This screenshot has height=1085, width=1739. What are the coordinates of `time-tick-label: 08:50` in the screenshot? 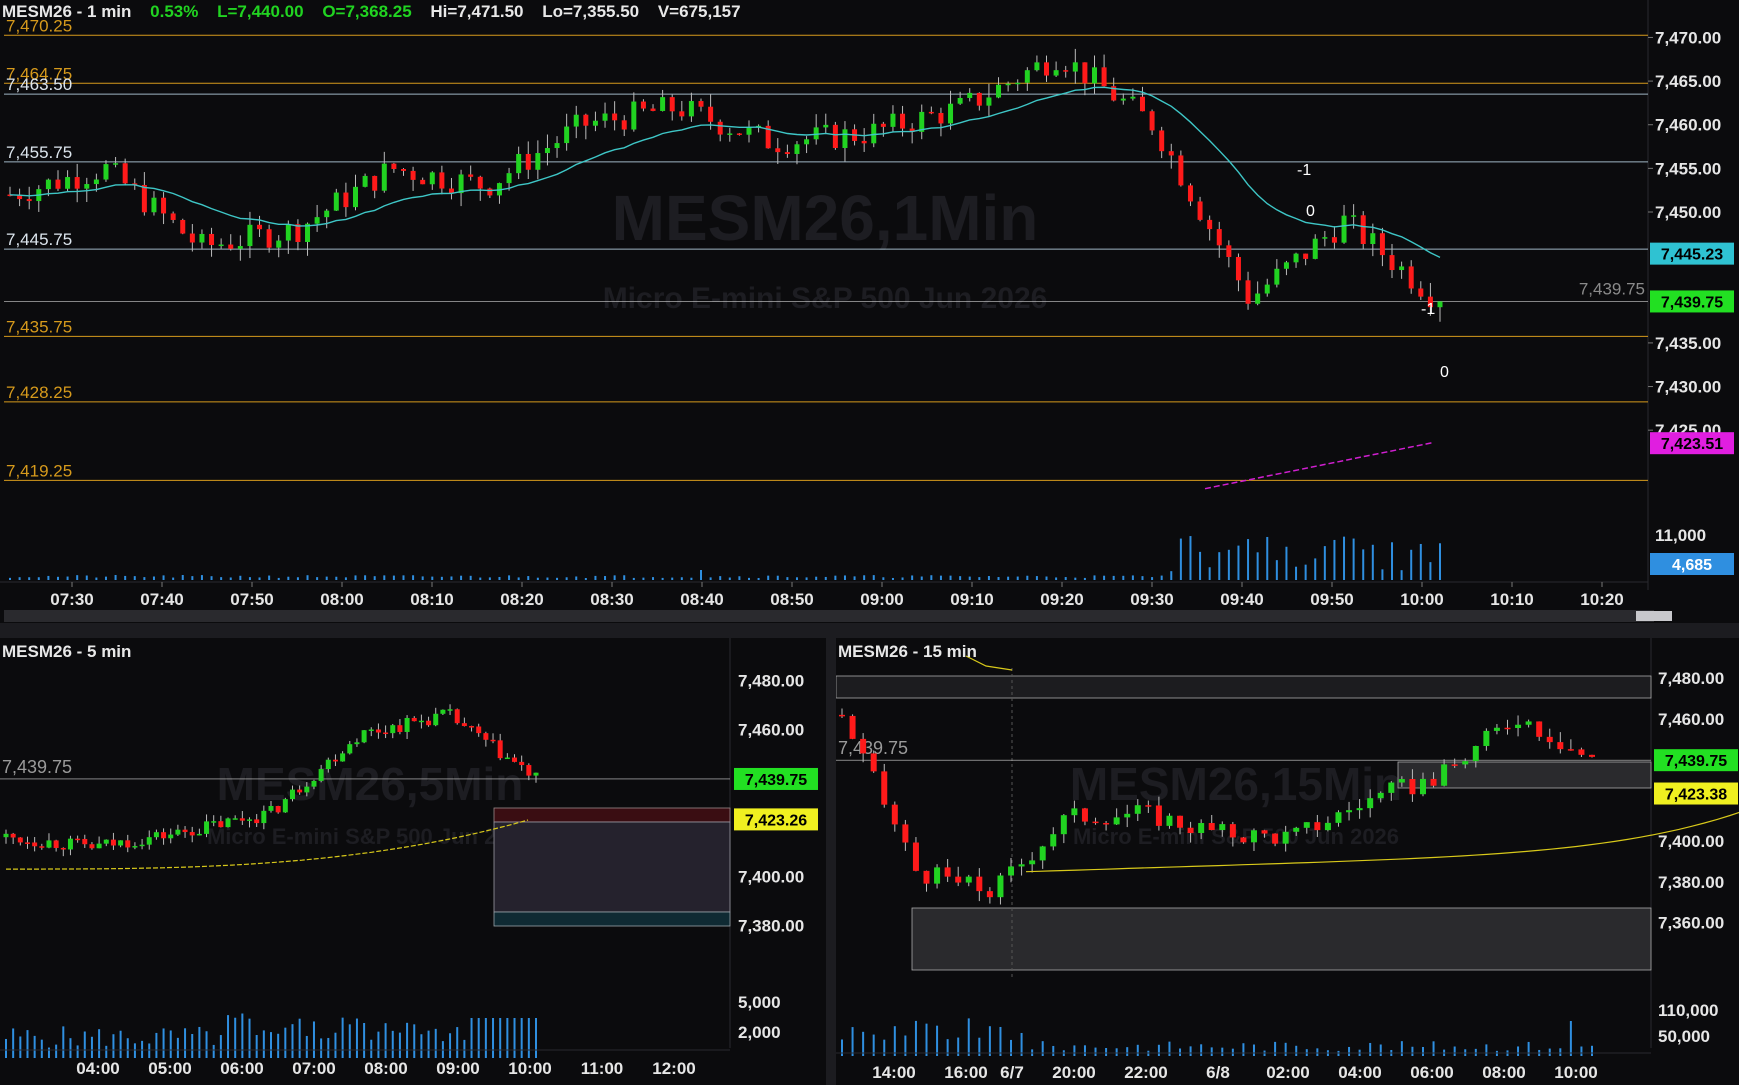 It's located at (791, 599).